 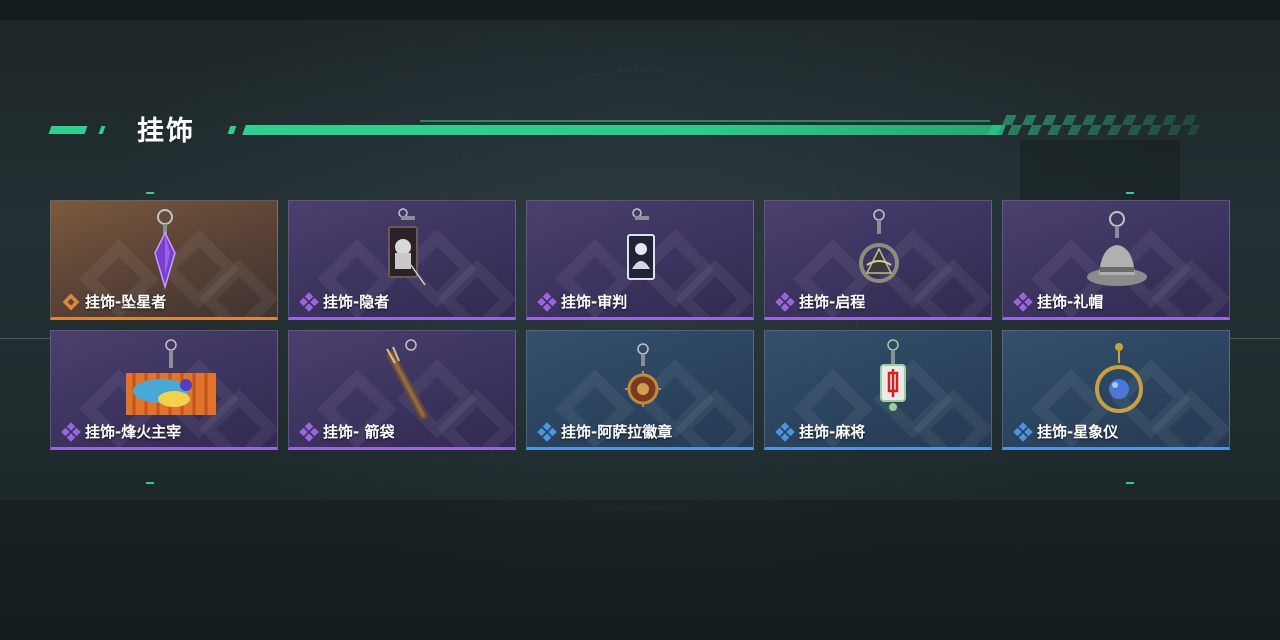 What do you see at coordinates (878, 390) in the screenshot?
I see `item-card: 挂饰-麻将` at bounding box center [878, 390].